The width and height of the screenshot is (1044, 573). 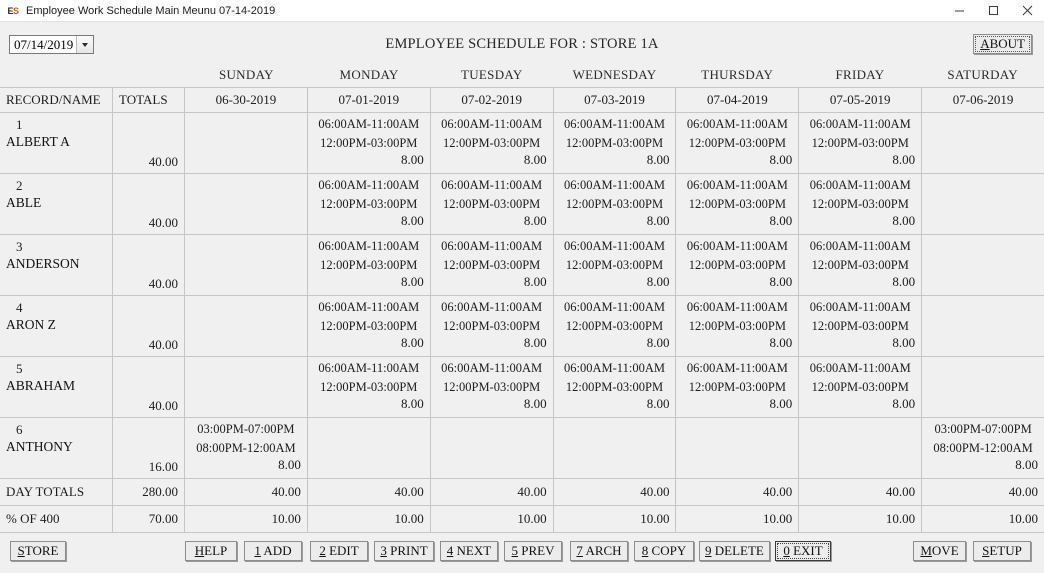 What do you see at coordinates (19, 124) in the screenshot?
I see `employee-number: 1` at bounding box center [19, 124].